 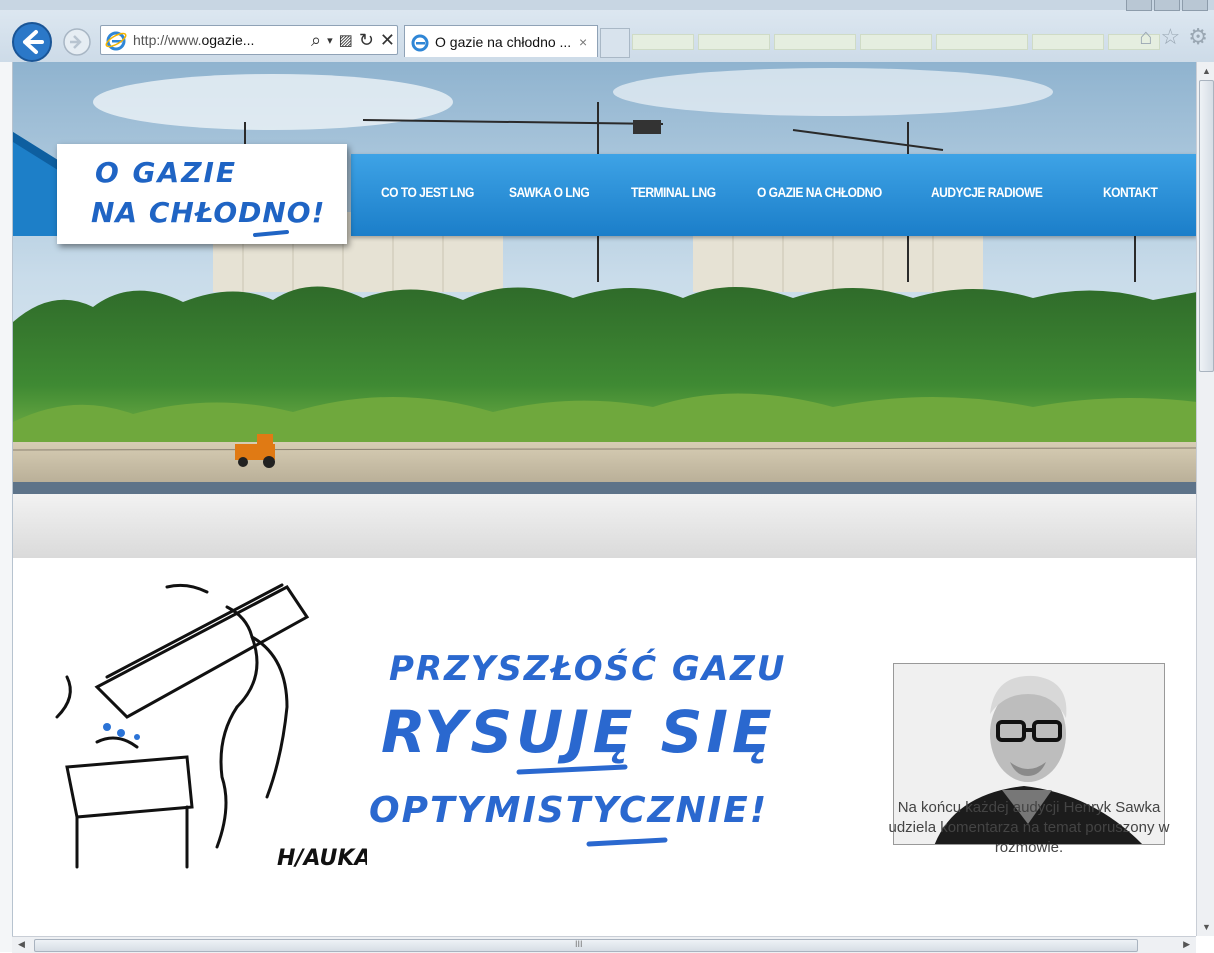 I want to click on hero-bottom-band, so click(x=605, y=526).